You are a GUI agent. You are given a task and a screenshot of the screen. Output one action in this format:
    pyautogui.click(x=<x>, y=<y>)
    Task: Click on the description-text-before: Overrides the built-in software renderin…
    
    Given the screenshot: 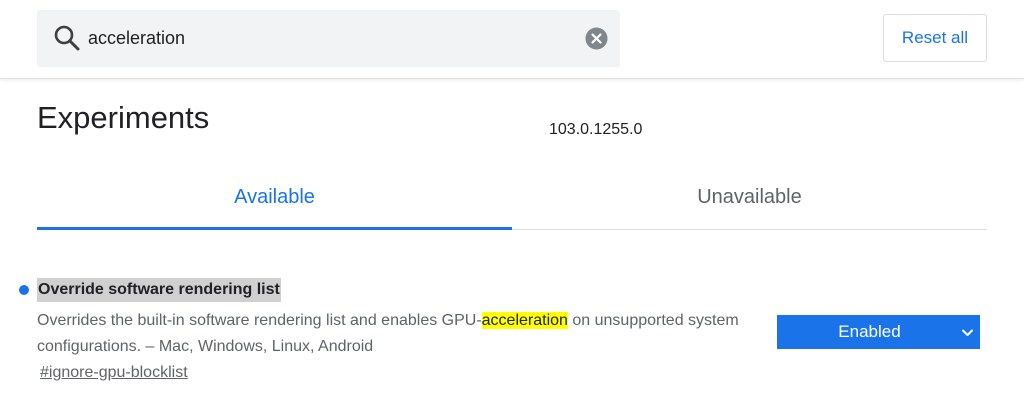 What is the action you would take?
    pyautogui.click(x=259, y=320)
    